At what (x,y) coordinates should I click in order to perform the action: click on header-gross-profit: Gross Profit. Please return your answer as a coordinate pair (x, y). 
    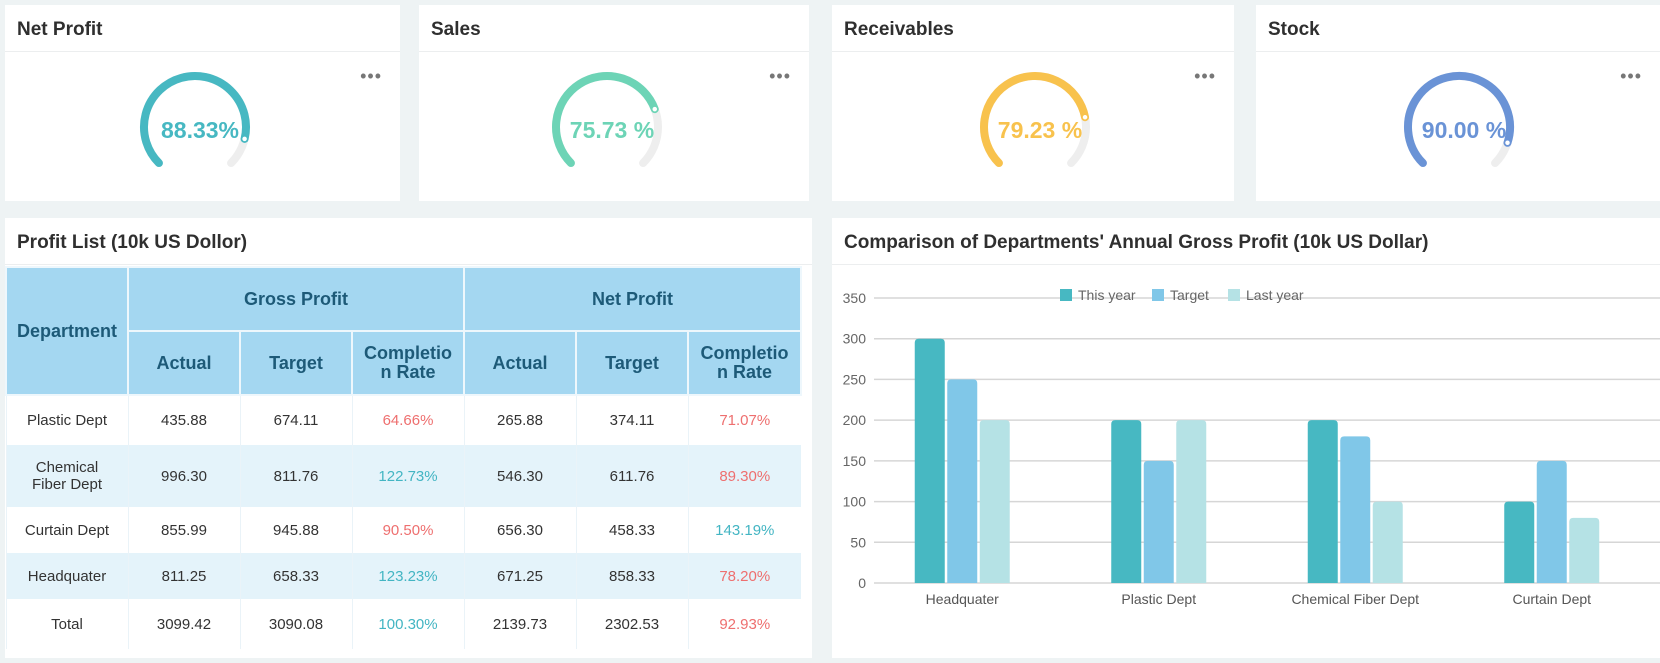
    Looking at the image, I should click on (296, 299).